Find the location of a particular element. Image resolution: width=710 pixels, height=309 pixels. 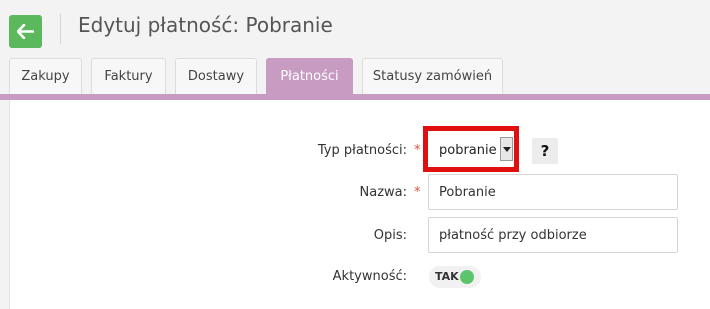

description-label: Opis: is located at coordinates (390, 235).